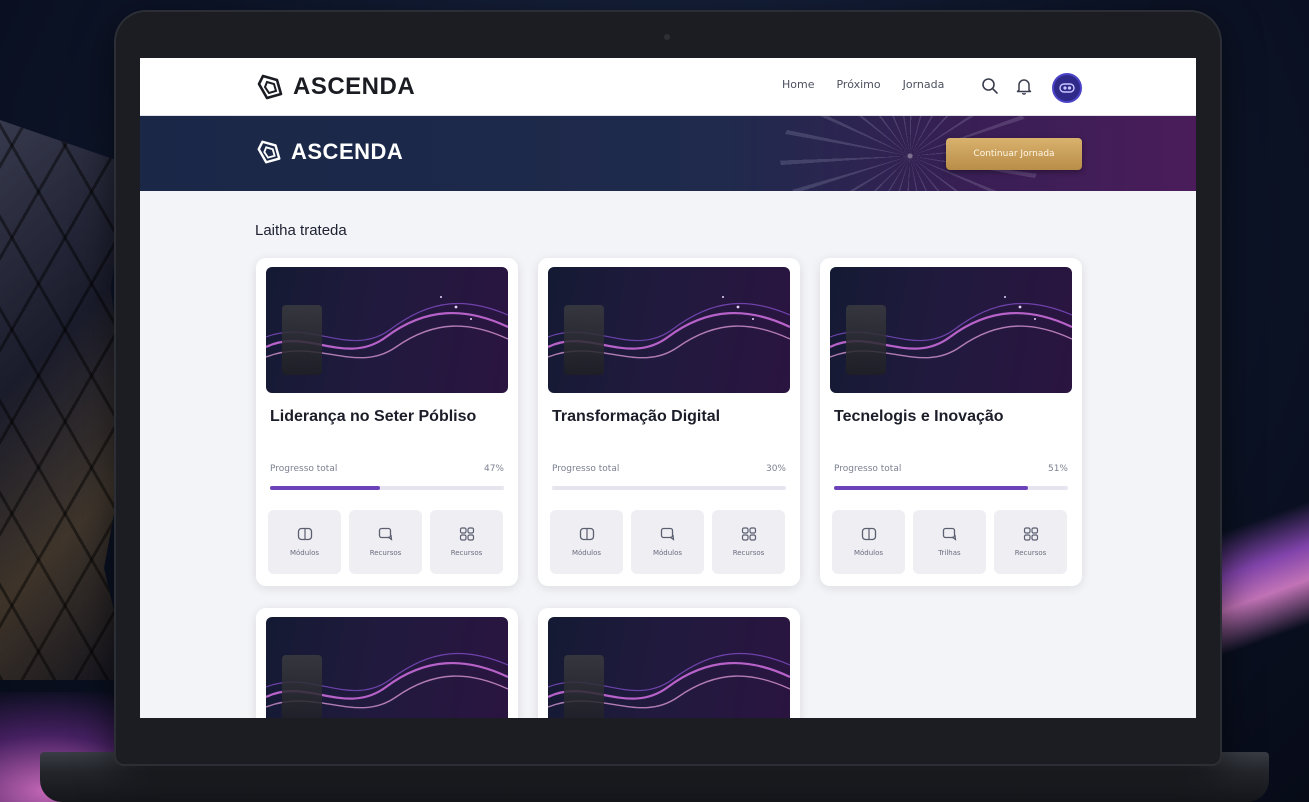  I want to click on brand-logo: ASCENDA, so click(335, 87).